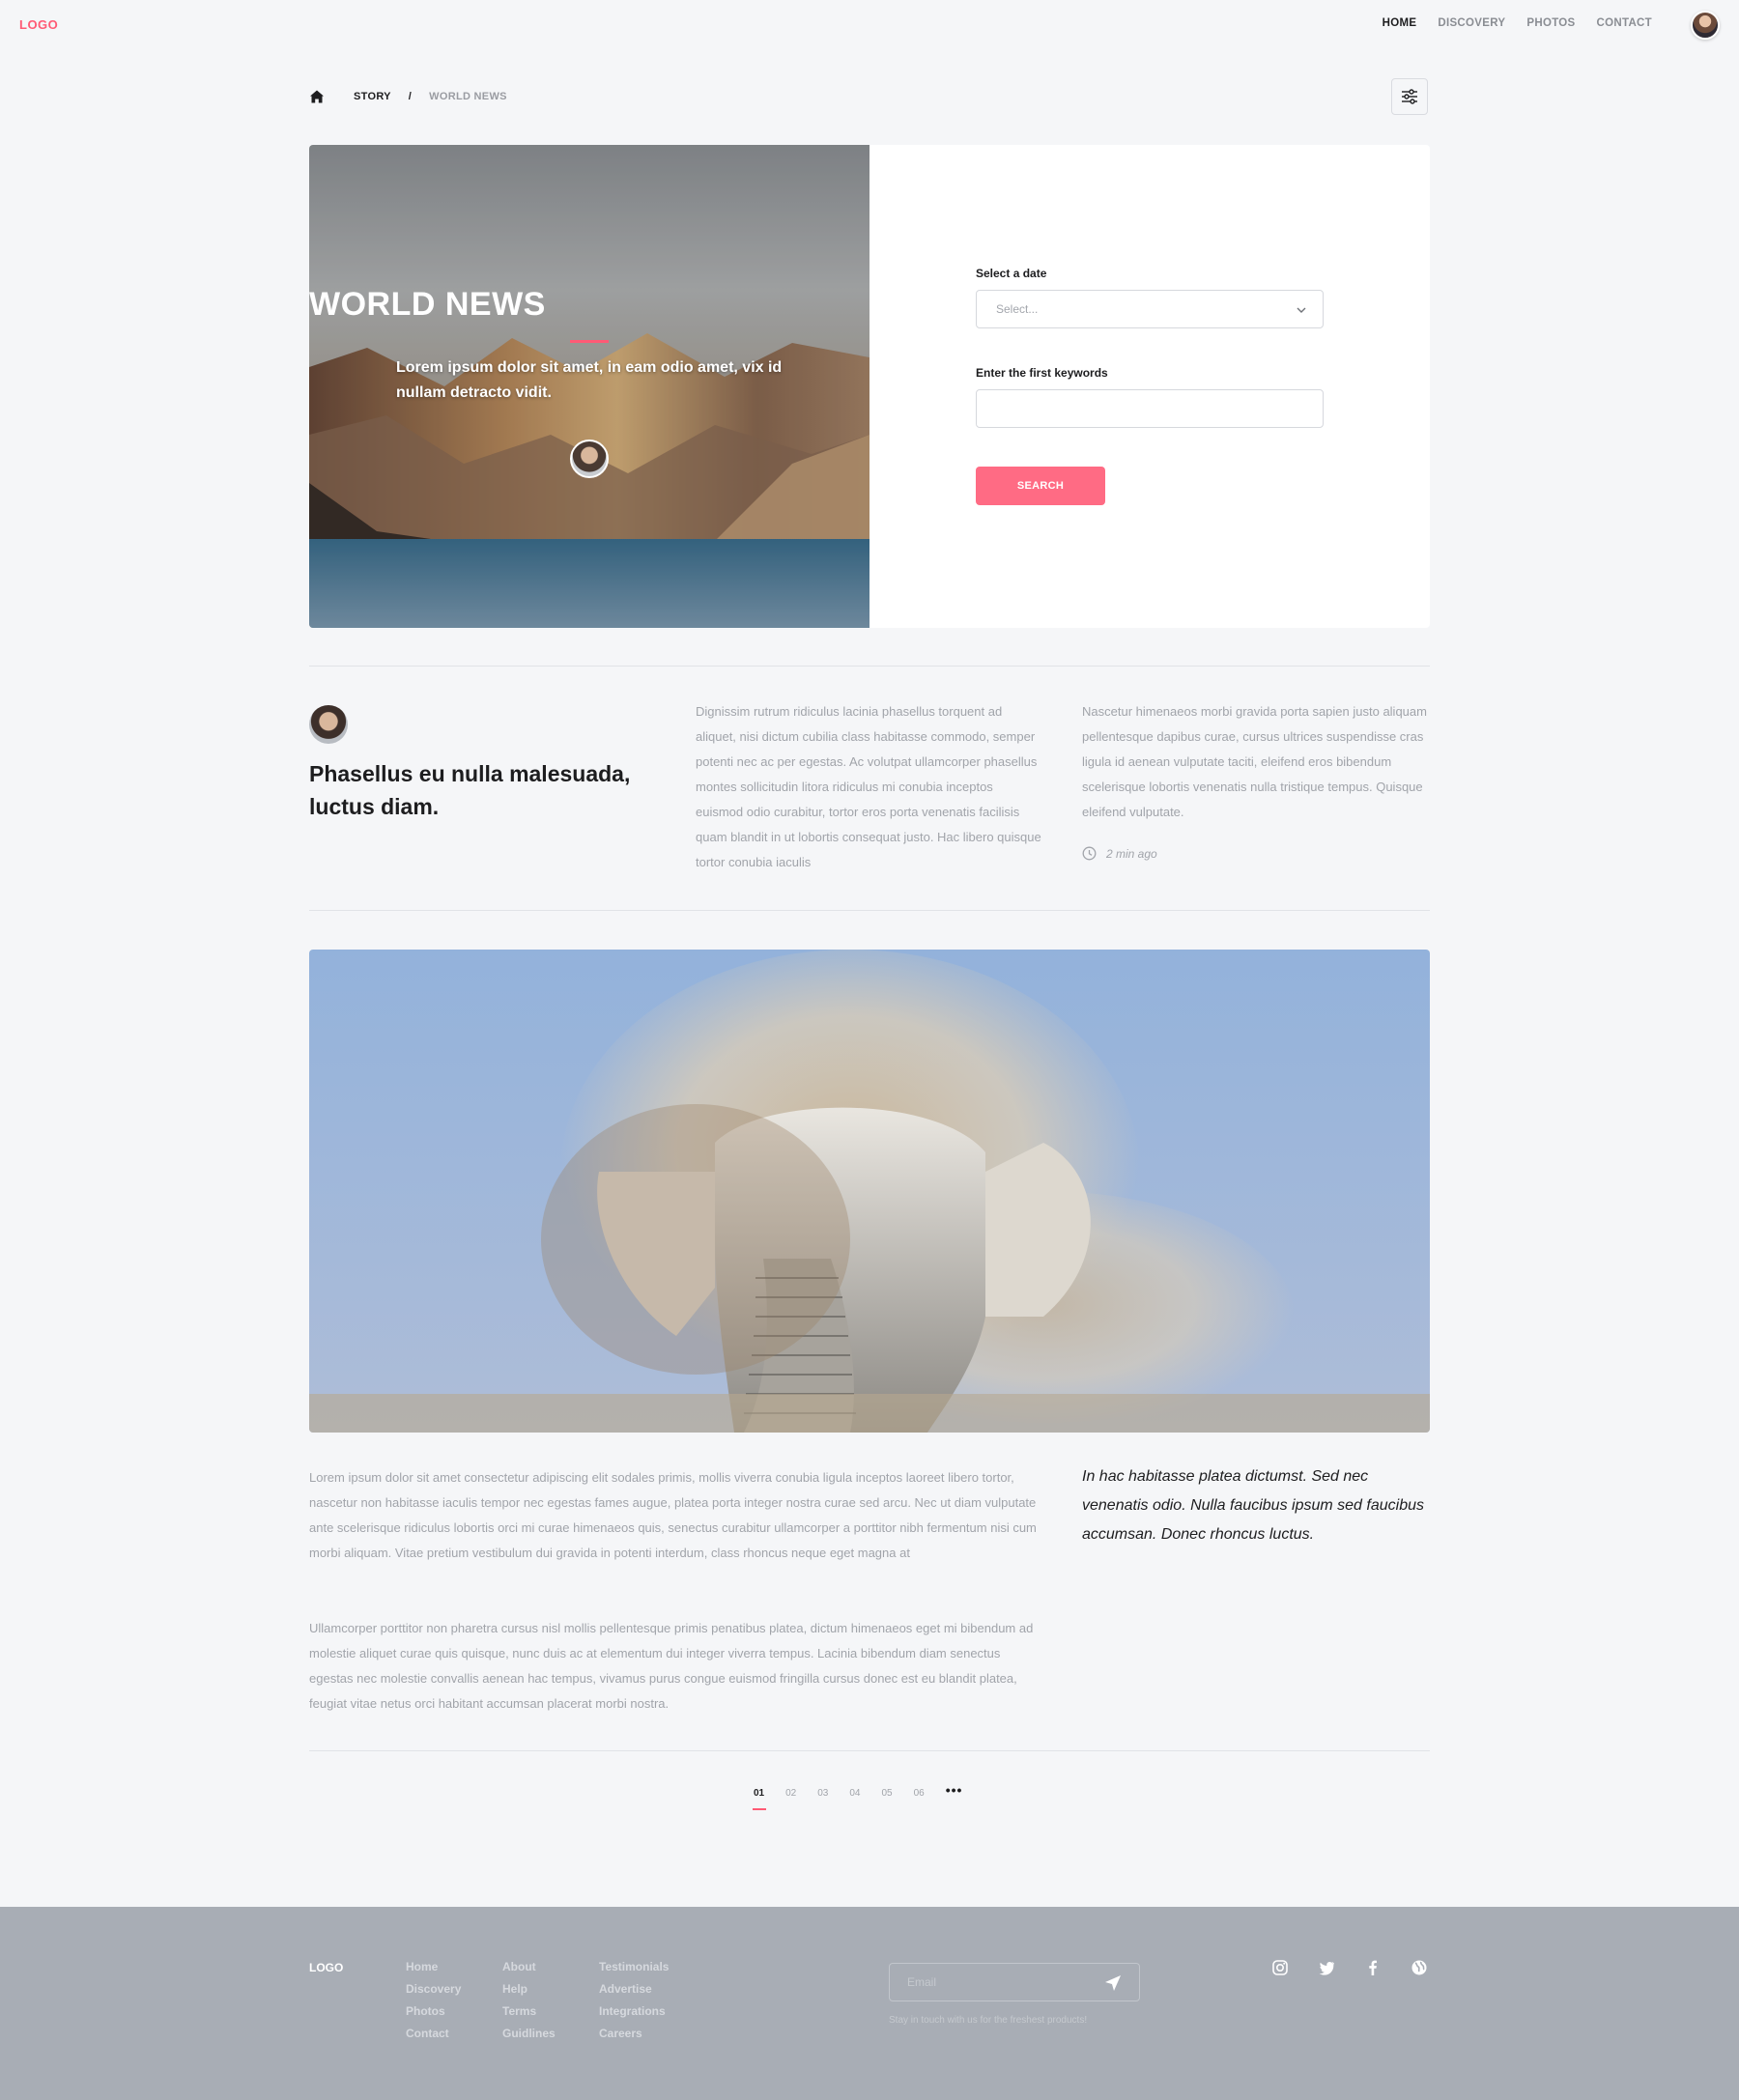  Describe the element at coordinates (760, 1799) in the screenshot. I see `page-01: 01` at that location.